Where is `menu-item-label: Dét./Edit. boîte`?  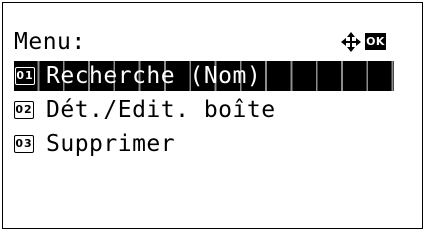
menu-item-label: Dét./Edit. boîte is located at coordinates (161, 110).